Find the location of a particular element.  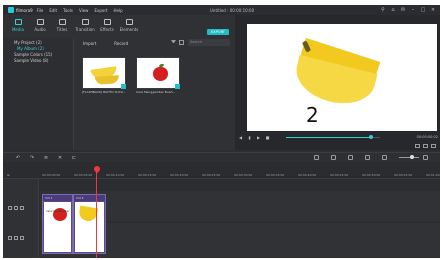

timeline-clip: Vid 2 is located at coordinates (89, 224).